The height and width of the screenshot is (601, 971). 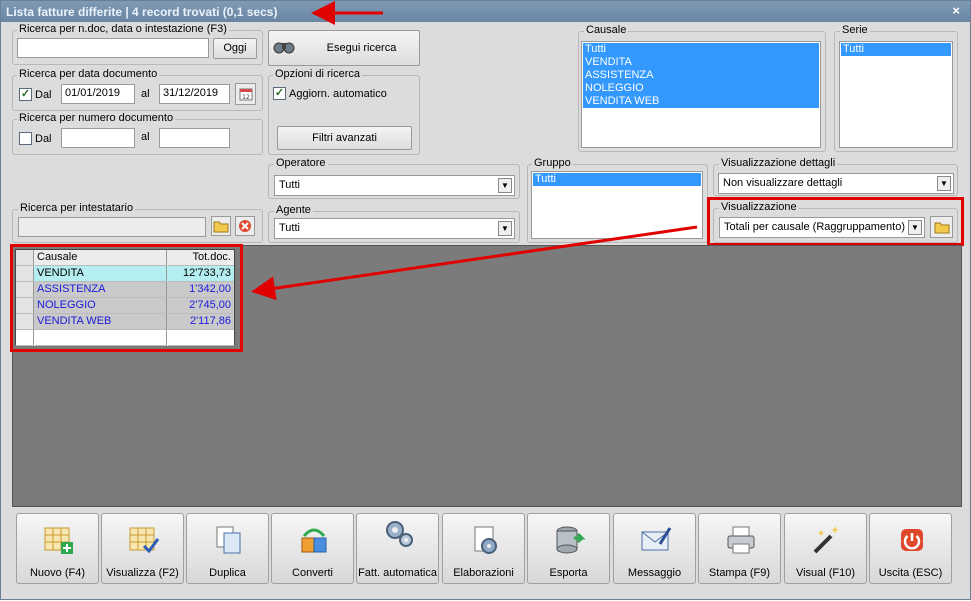 What do you see at coordinates (474, 263) in the screenshot?
I see `annotation-arrow-grid` at bounding box center [474, 263].